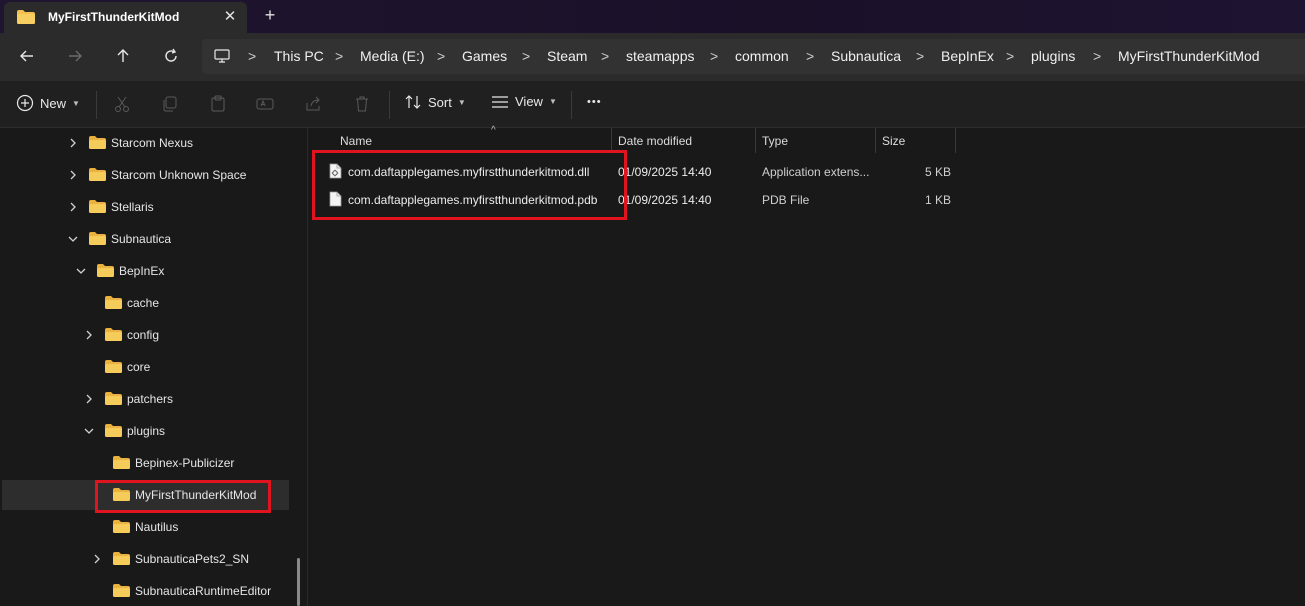  I want to click on tree-item: SubnauticaRuntimeEditor, so click(145, 591).